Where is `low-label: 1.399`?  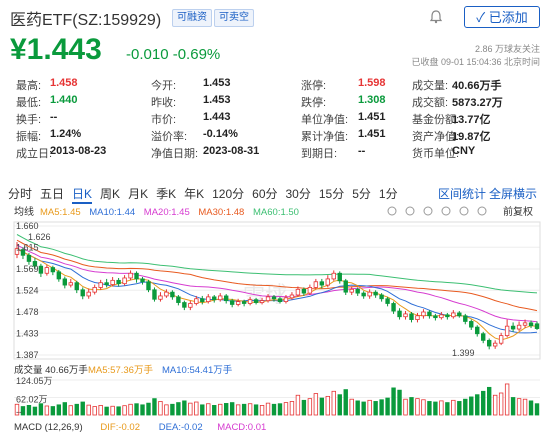 low-label: 1.399 is located at coordinates (463, 353).